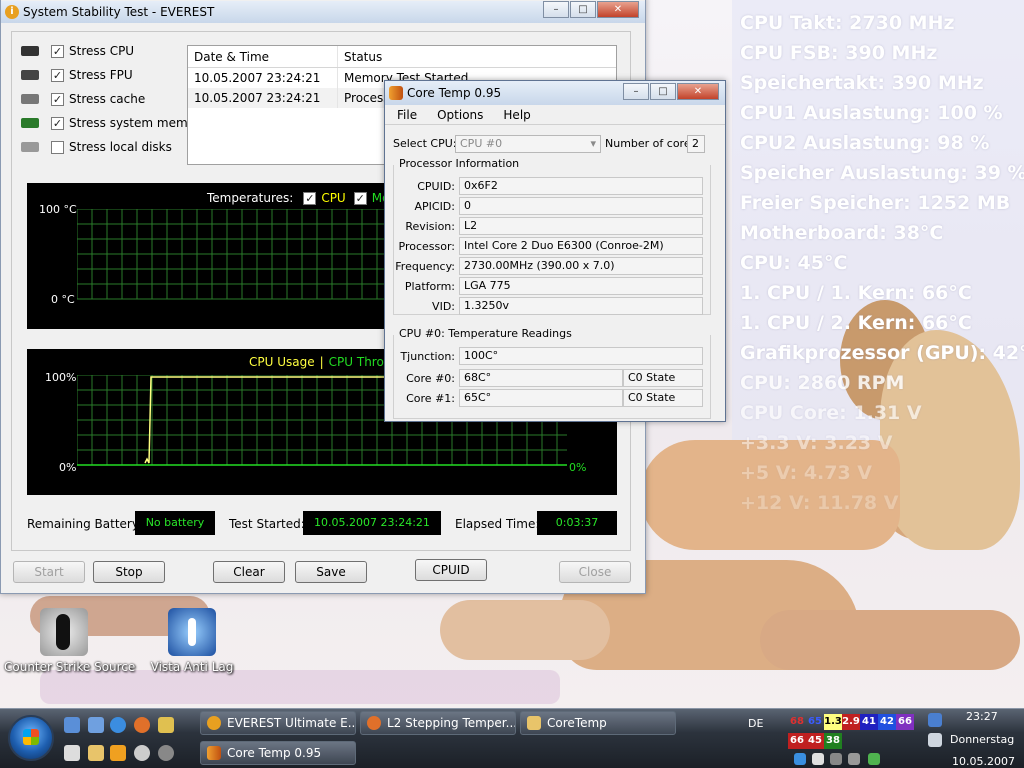  I want to click on processor-field-row: Revision: L2, so click(548, 226).